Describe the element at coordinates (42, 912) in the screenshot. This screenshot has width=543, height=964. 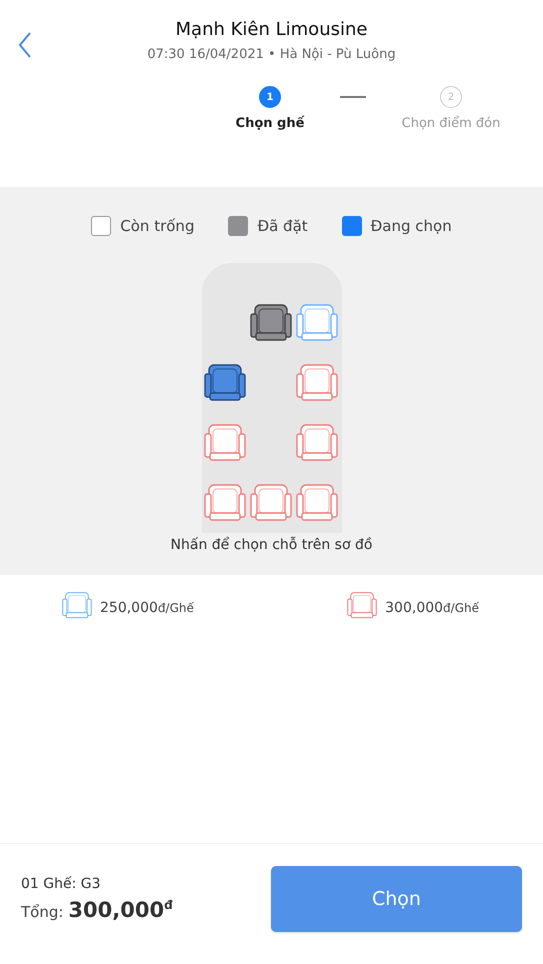
I see `total-label: Tổng:` at that location.